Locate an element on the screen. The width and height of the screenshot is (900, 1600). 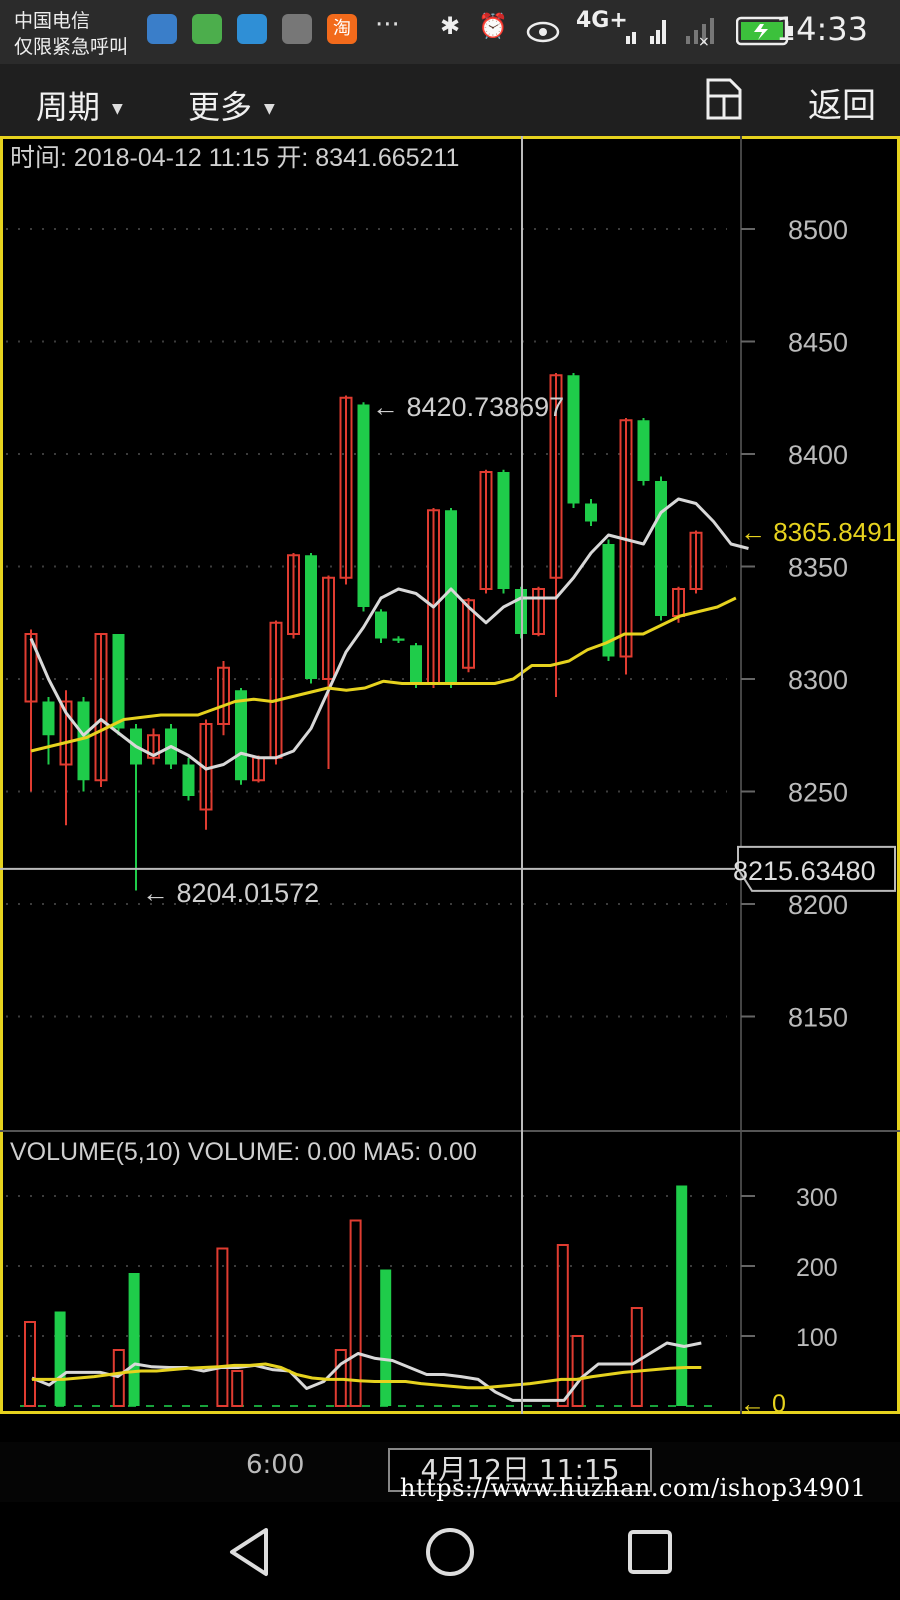
clock: 14:33 is located at coordinates (821, 29).